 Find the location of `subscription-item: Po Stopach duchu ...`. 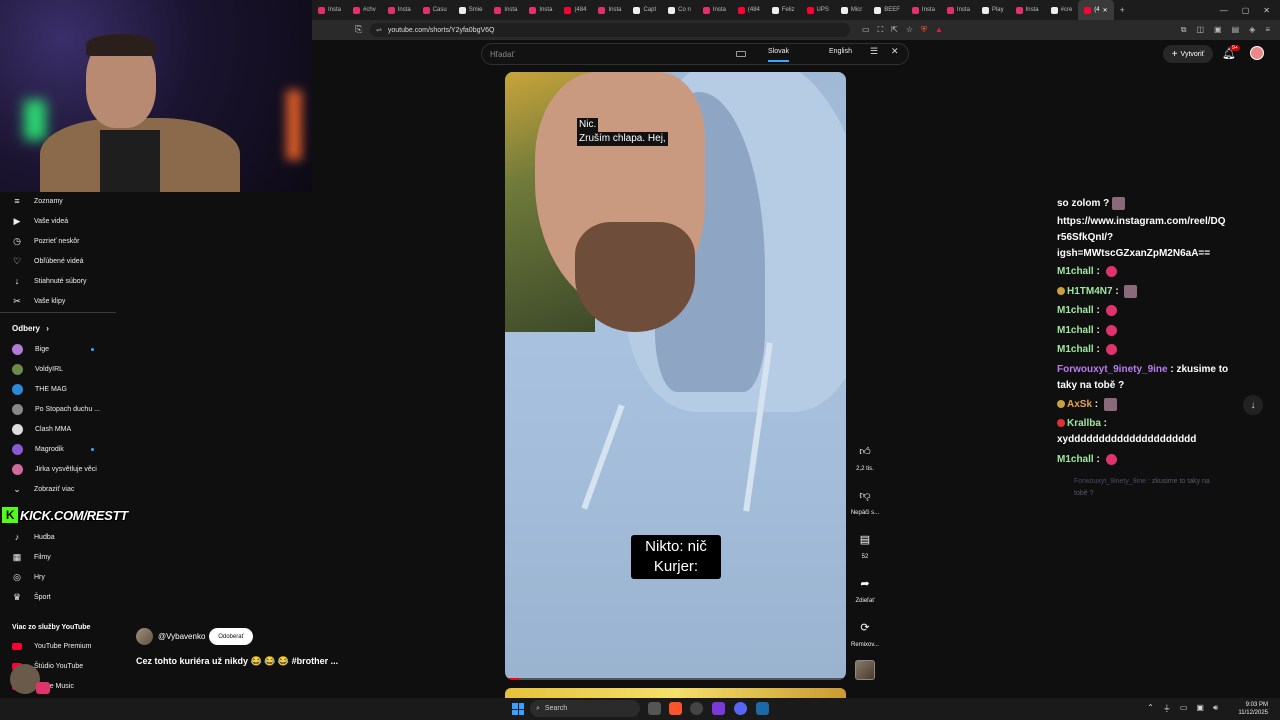

subscription-item: Po Stopach duchu ... is located at coordinates (55, 409).